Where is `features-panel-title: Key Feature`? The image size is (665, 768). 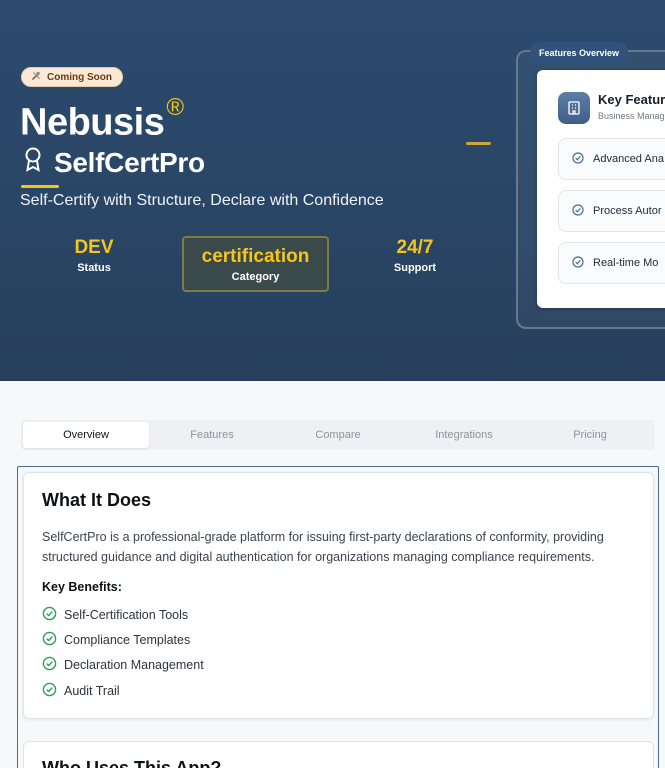
features-panel-title: Key Feature is located at coordinates (631, 99).